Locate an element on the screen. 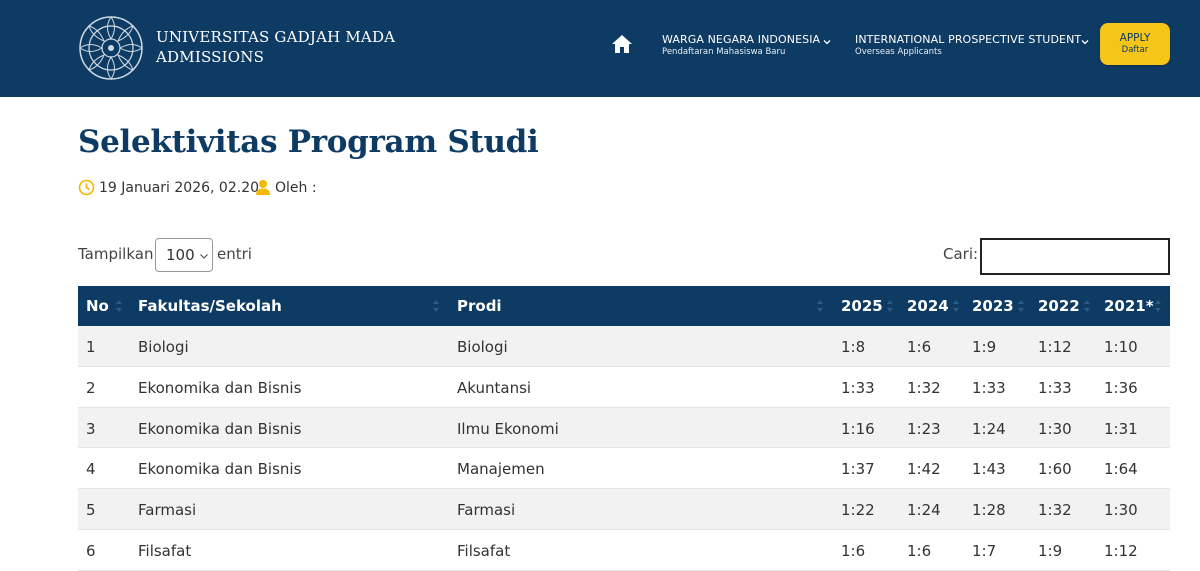 The height and width of the screenshot is (571, 1200). cell-prodi: Manajemen is located at coordinates (501, 469).